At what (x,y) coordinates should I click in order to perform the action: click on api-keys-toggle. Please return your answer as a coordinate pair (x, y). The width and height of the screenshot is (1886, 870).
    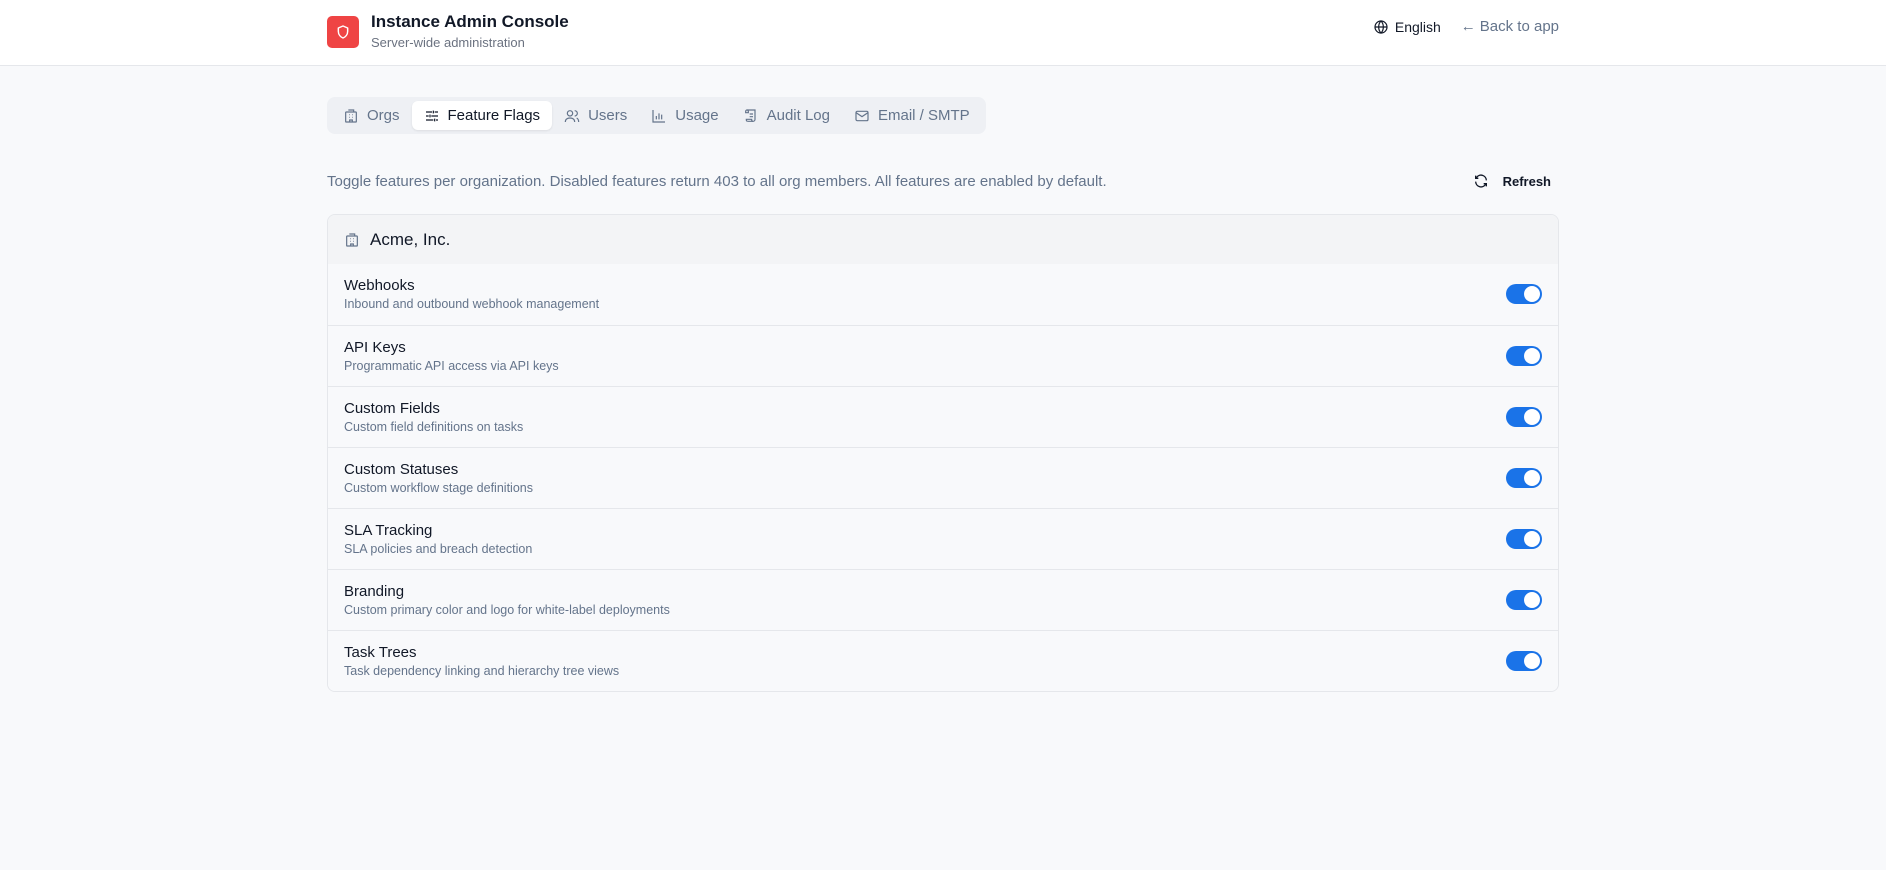
    Looking at the image, I should click on (1524, 356).